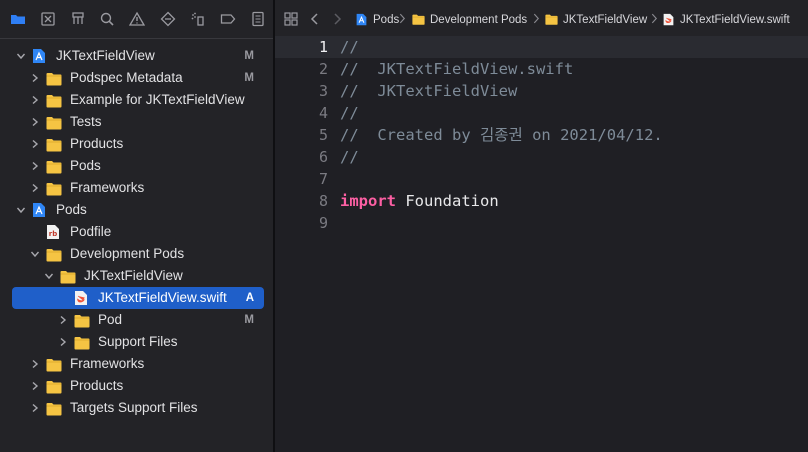  What do you see at coordinates (428, 91) in the screenshot?
I see `code-text: // JKTextFieldView` at bounding box center [428, 91].